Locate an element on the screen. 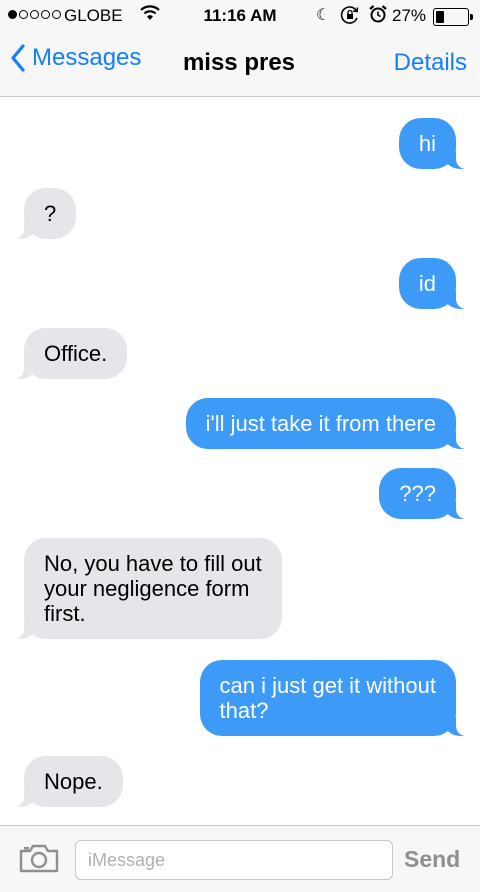 This screenshot has width=480, height=892. send-button: Send is located at coordinates (432, 859).